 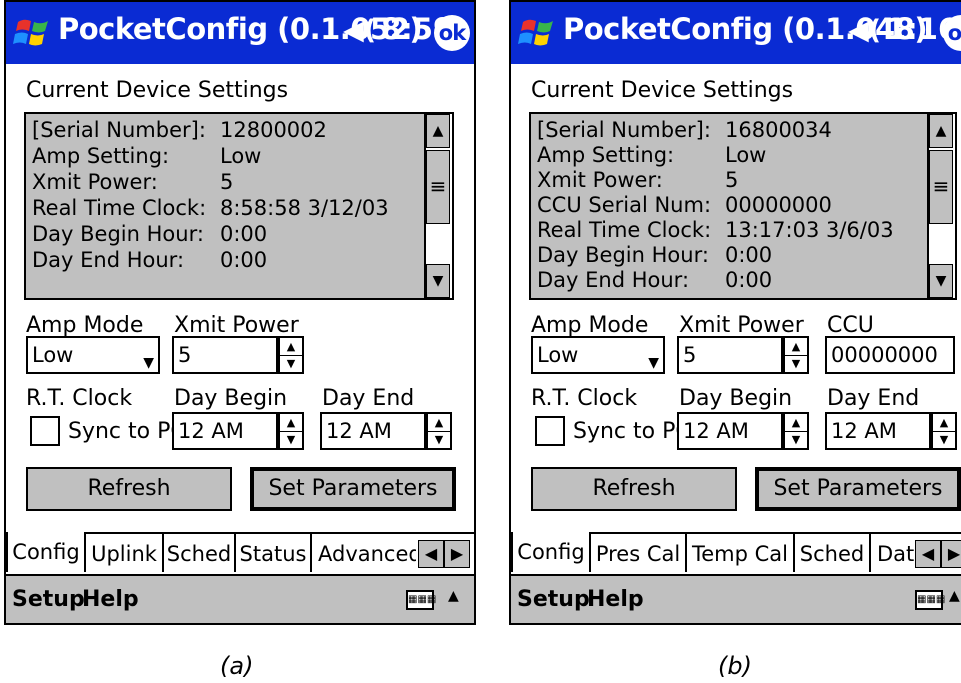 What do you see at coordinates (237, 666) in the screenshot?
I see `caption-a: (a)` at bounding box center [237, 666].